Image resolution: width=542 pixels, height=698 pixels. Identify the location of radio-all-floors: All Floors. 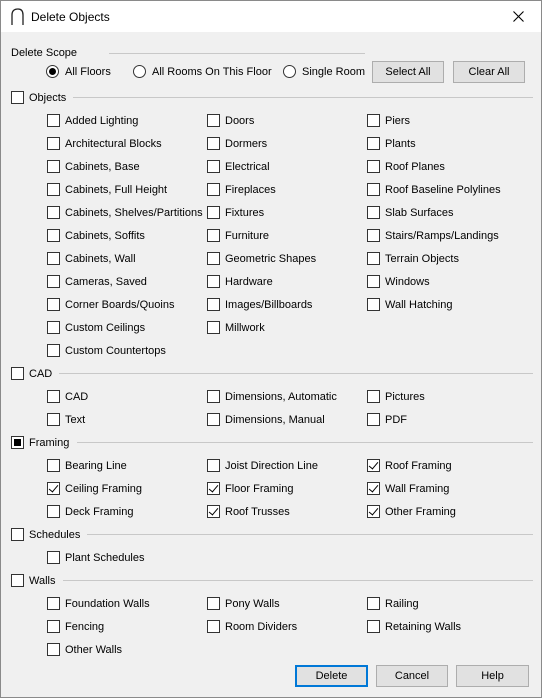
(78, 71).